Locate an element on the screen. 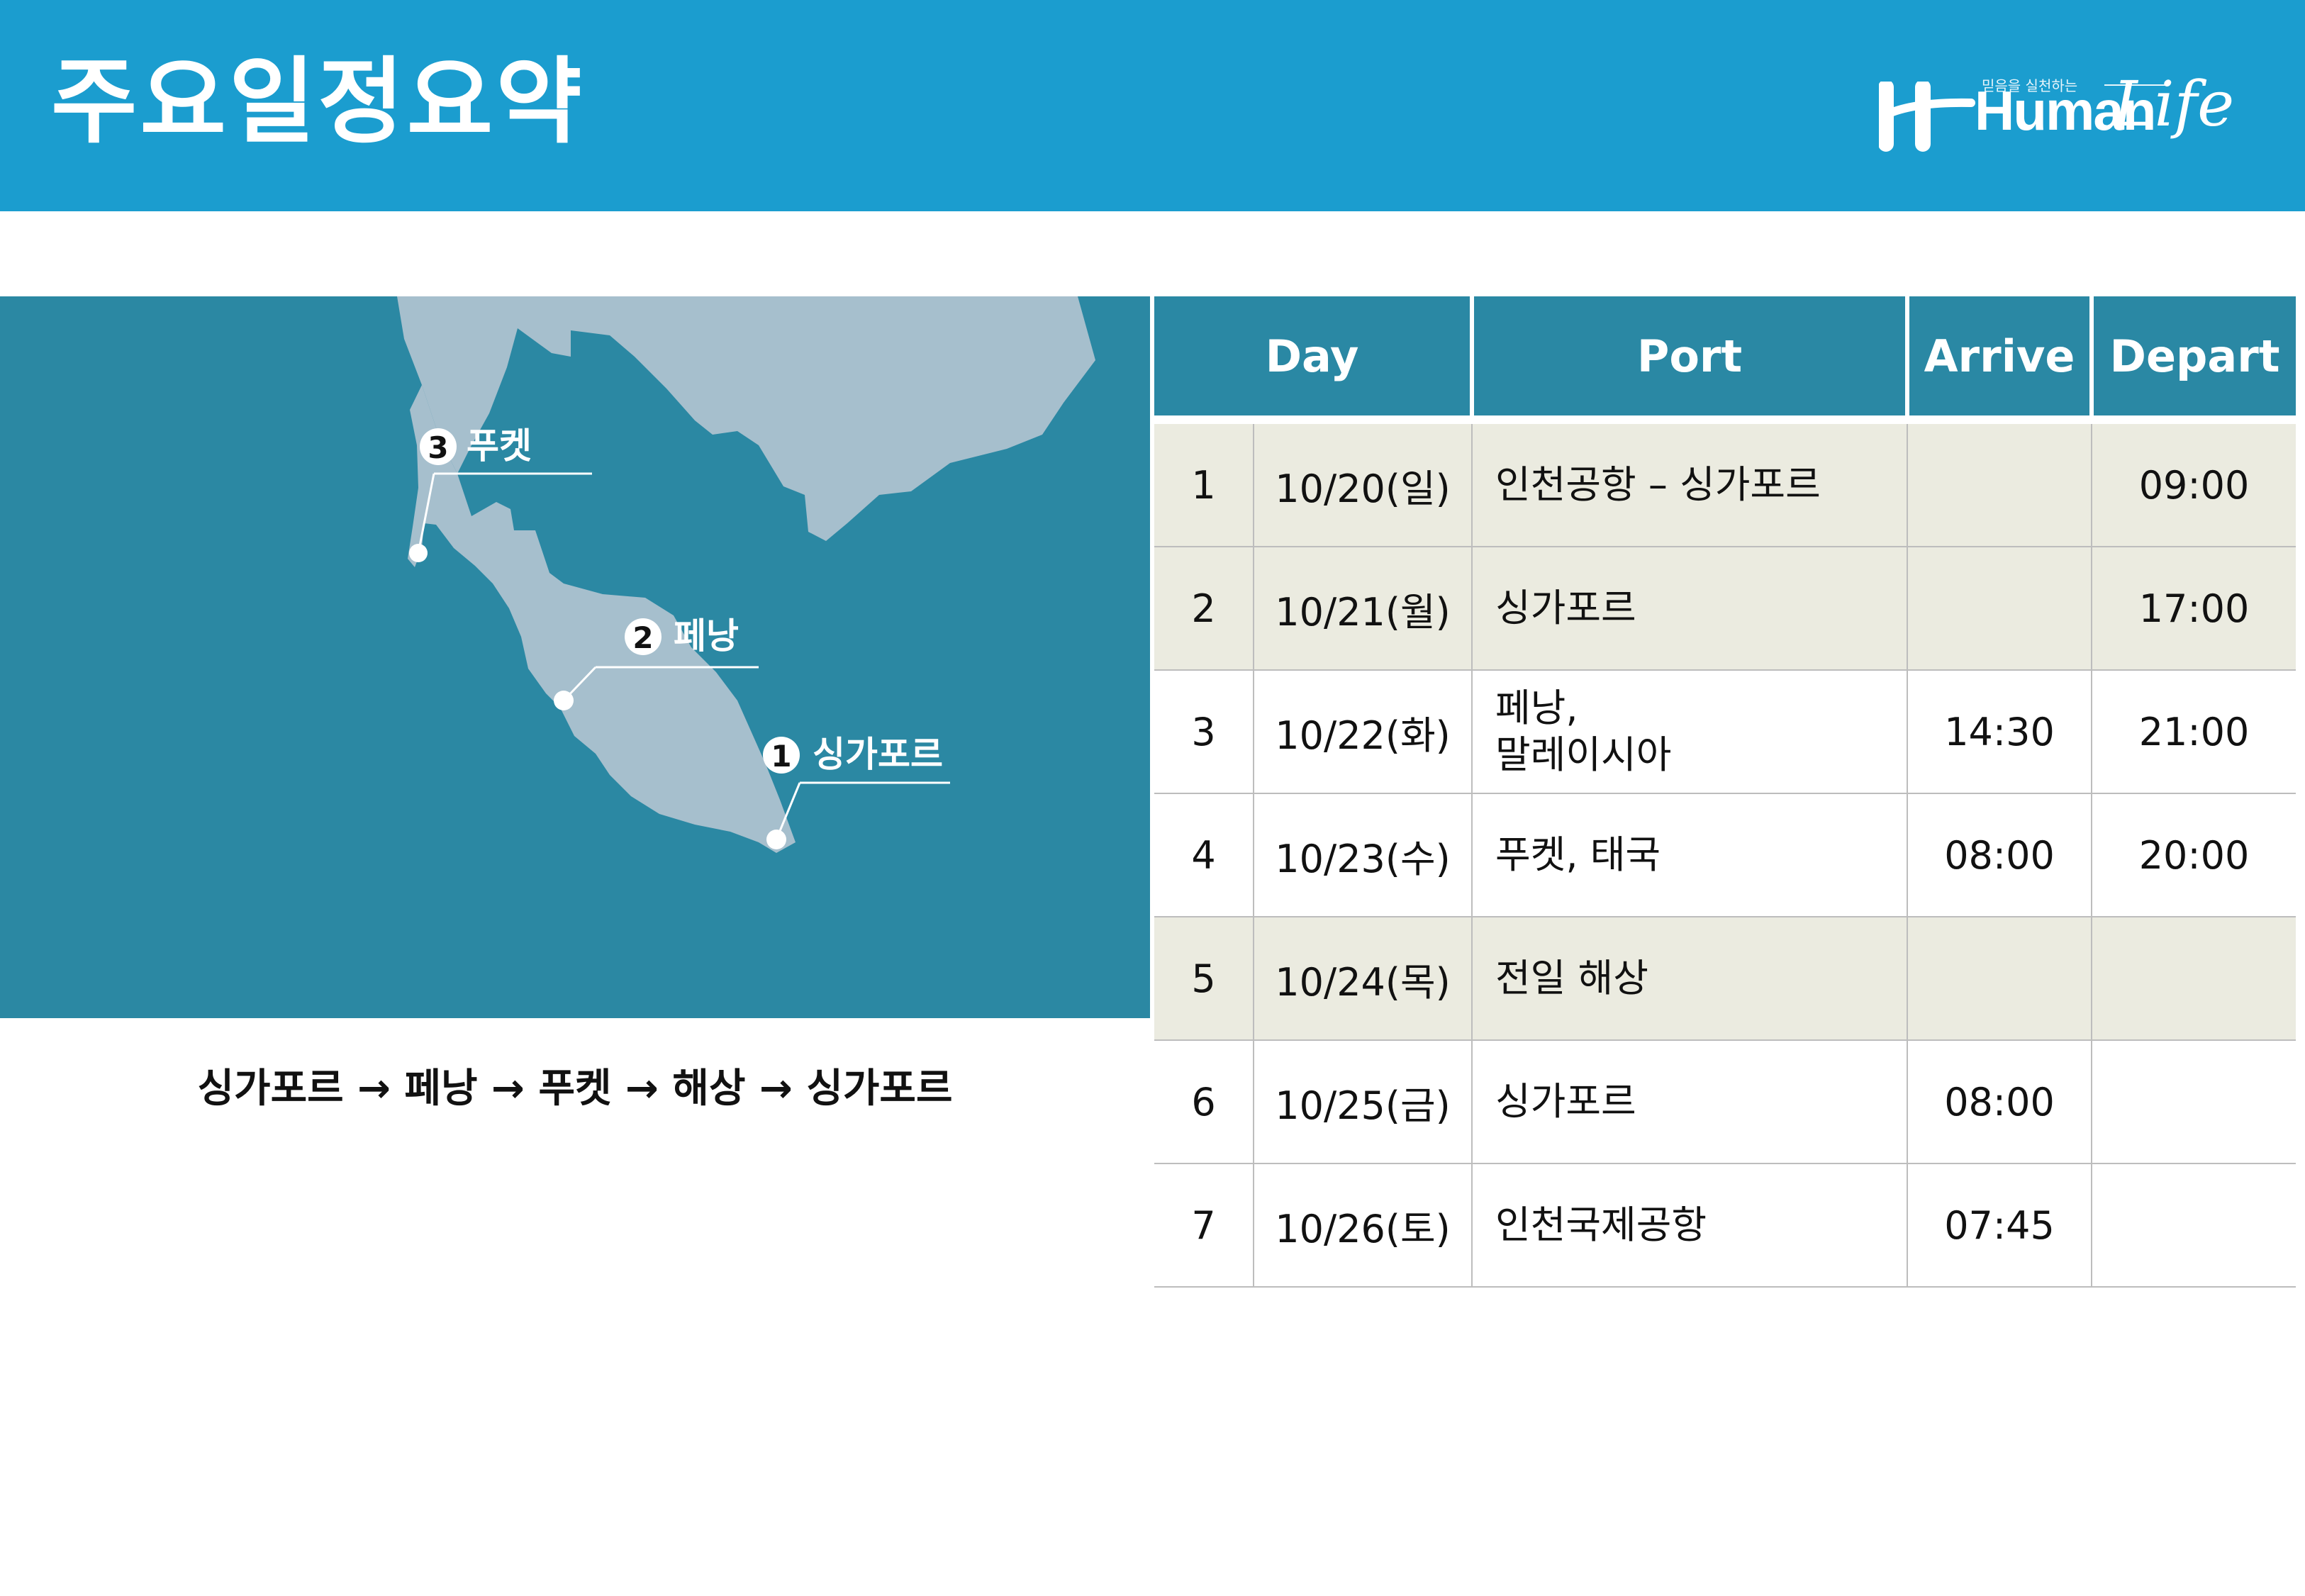 Image resolution: width=2305 pixels, height=1596 pixels. port-cell: 인천공항 – 싱가포르 is located at coordinates (1689, 484).